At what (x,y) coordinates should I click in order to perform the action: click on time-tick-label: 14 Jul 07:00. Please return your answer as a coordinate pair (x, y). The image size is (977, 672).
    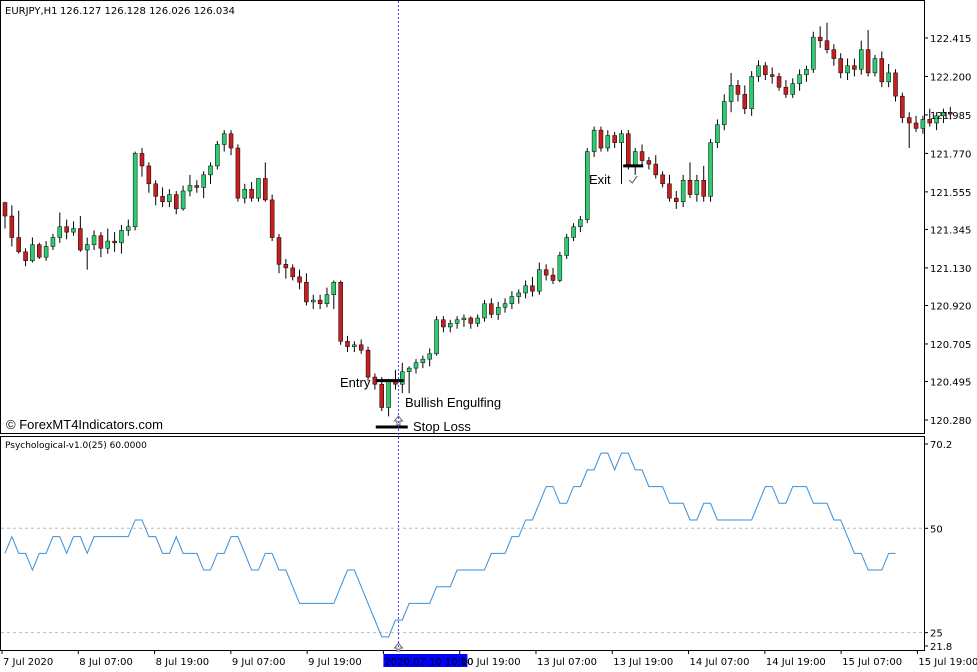
    Looking at the image, I should click on (720, 662).